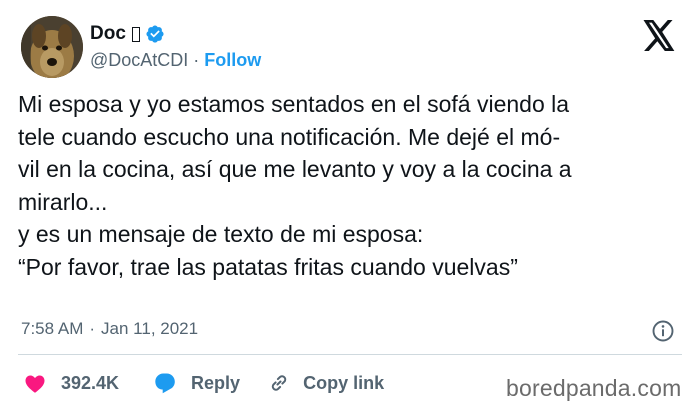 The height and width of the screenshot is (410, 700). I want to click on avatar-dog-image, so click(52, 47).